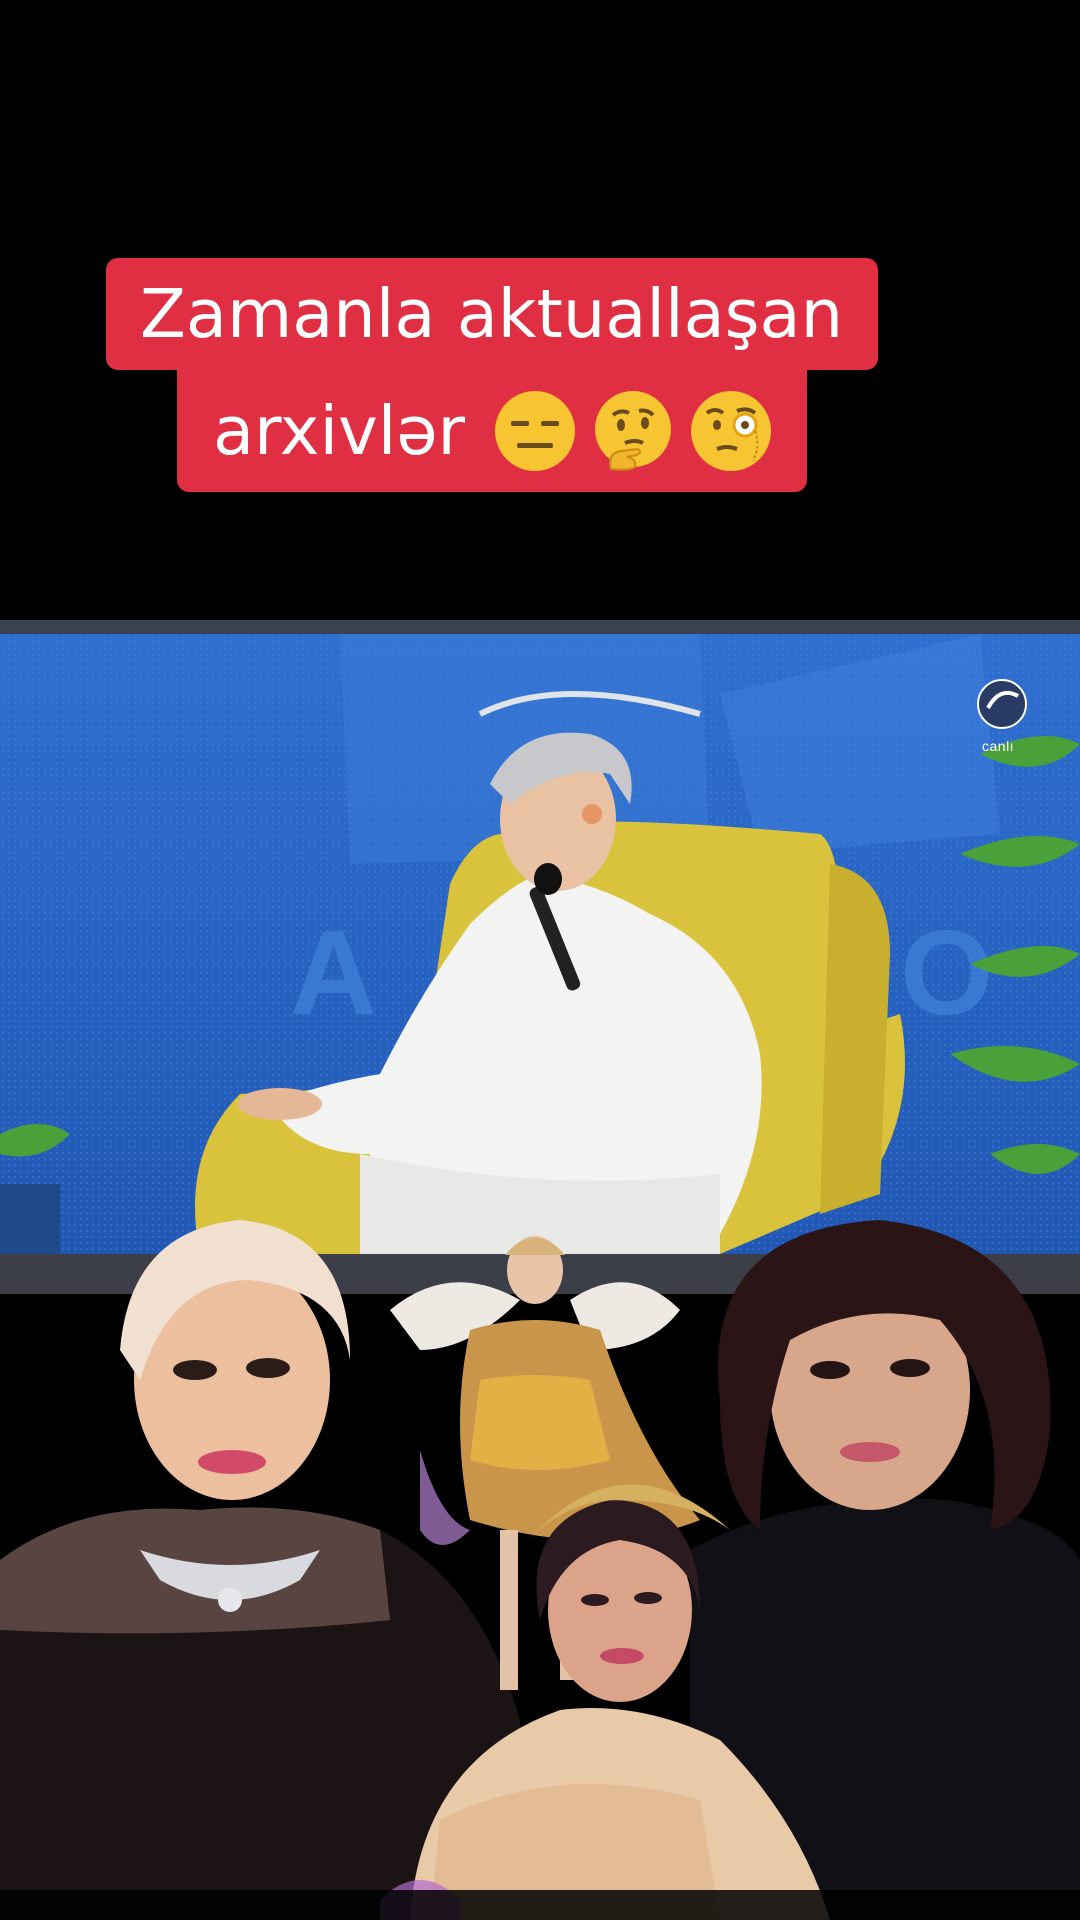 The image size is (1080, 1920). Describe the element at coordinates (333, 973) in the screenshot. I see `svg-text: A` at that location.